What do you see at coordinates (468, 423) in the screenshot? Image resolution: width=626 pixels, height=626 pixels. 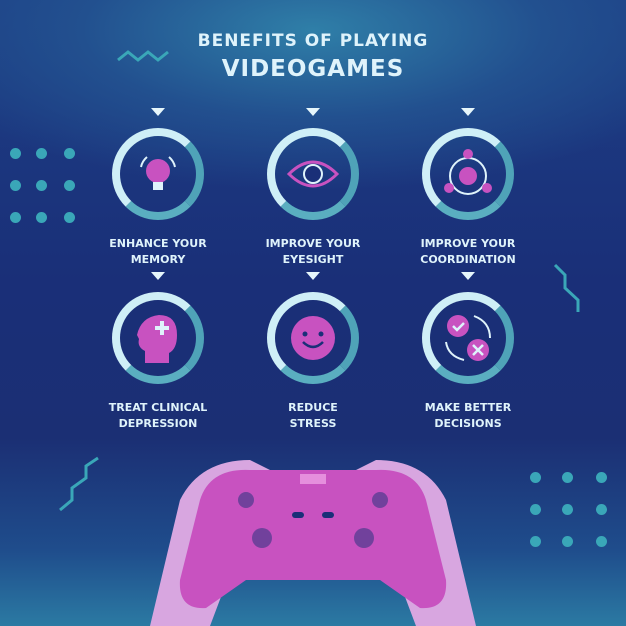 I see `benefit-label: decisions` at bounding box center [468, 423].